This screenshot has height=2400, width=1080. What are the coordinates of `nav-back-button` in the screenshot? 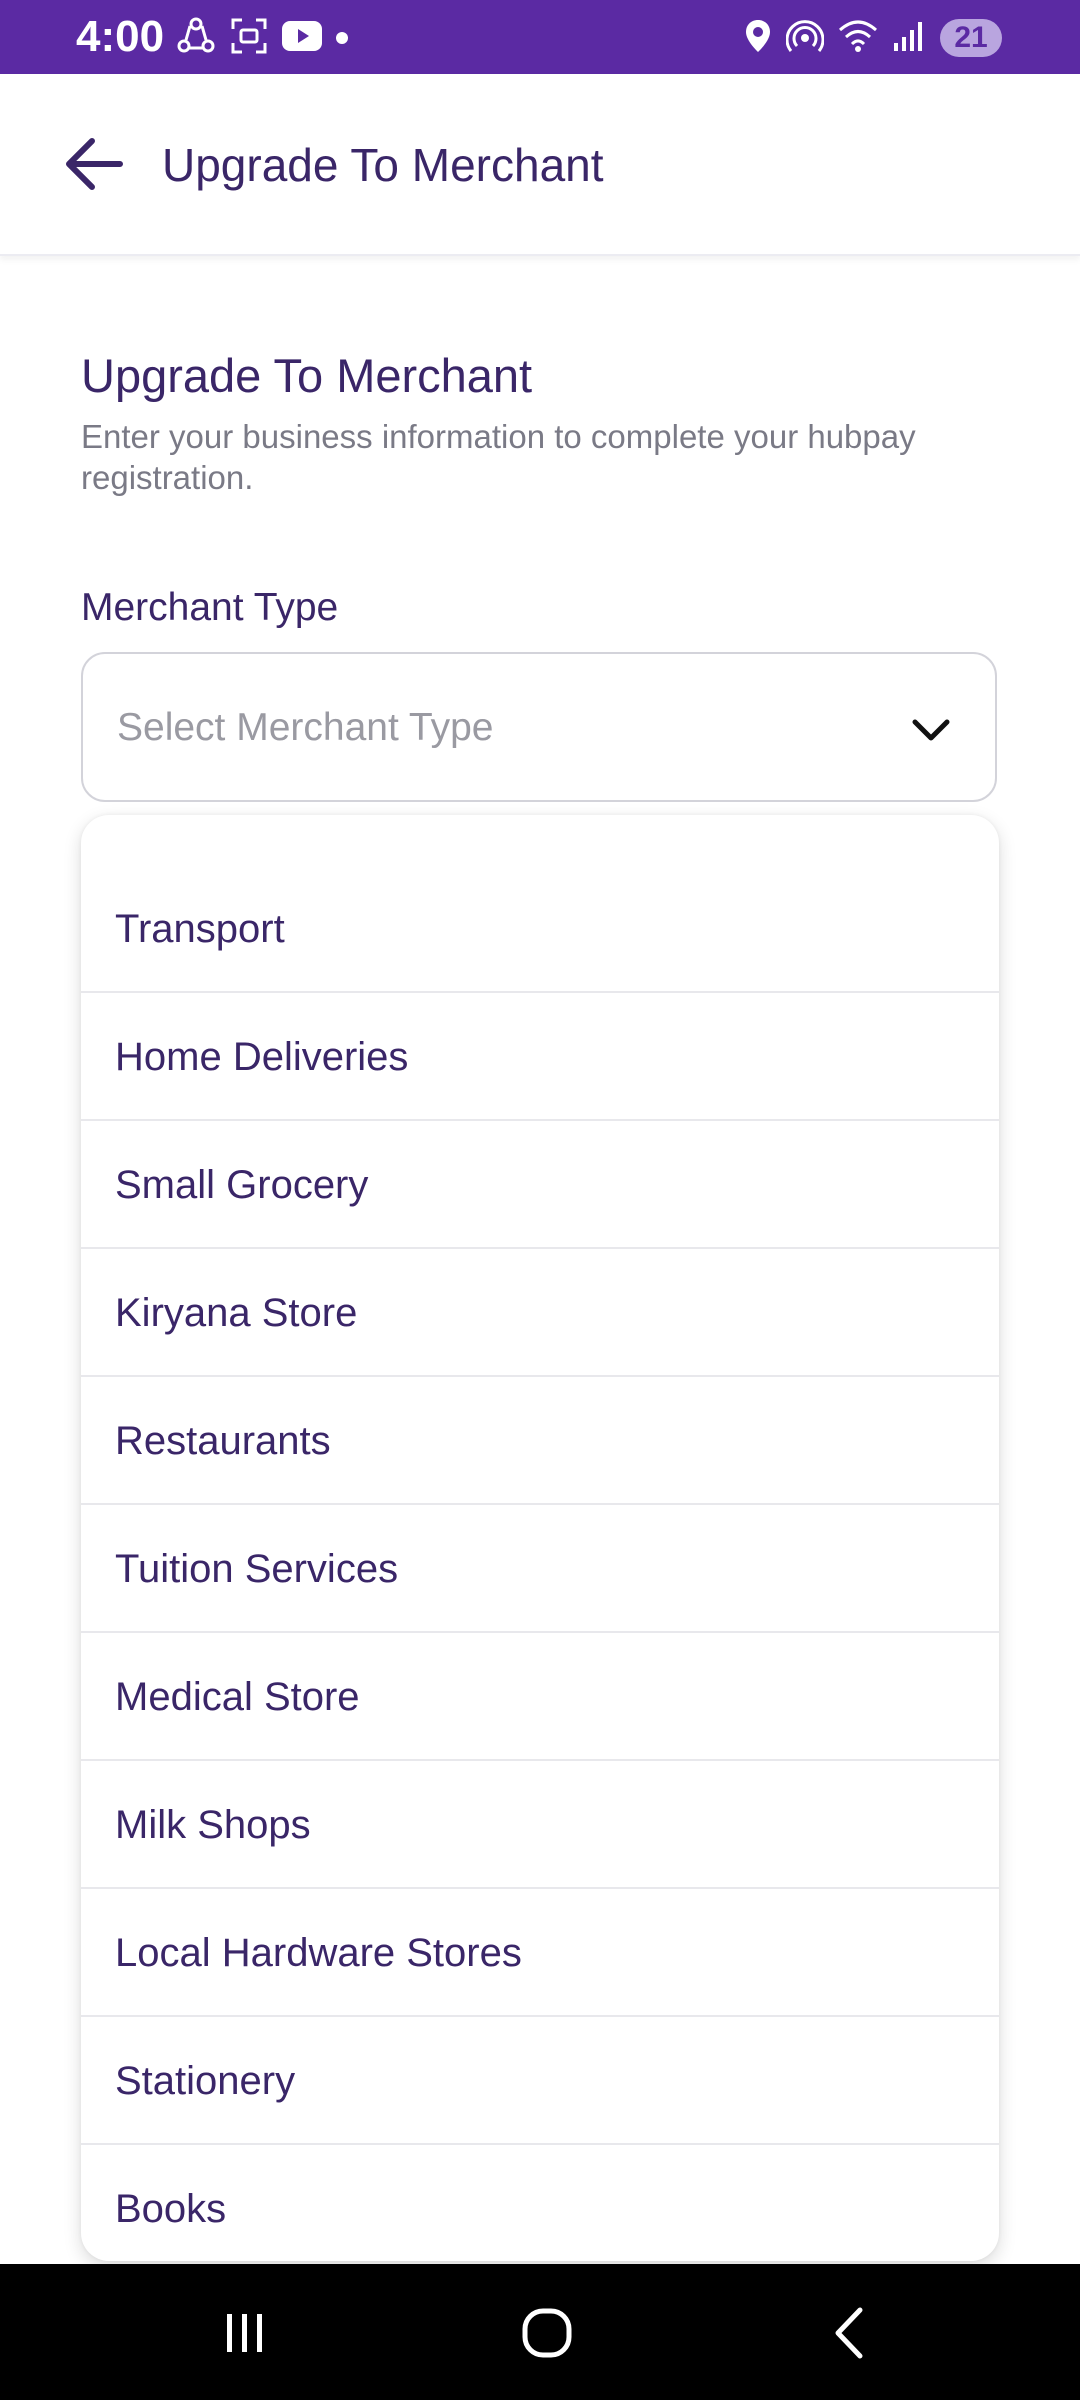 It's located at (849, 2333).